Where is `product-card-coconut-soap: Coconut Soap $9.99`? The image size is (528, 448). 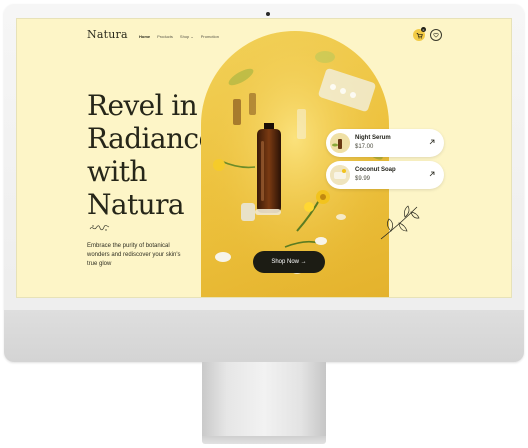 product-card-coconut-soap: Coconut Soap $9.99 is located at coordinates (385, 175).